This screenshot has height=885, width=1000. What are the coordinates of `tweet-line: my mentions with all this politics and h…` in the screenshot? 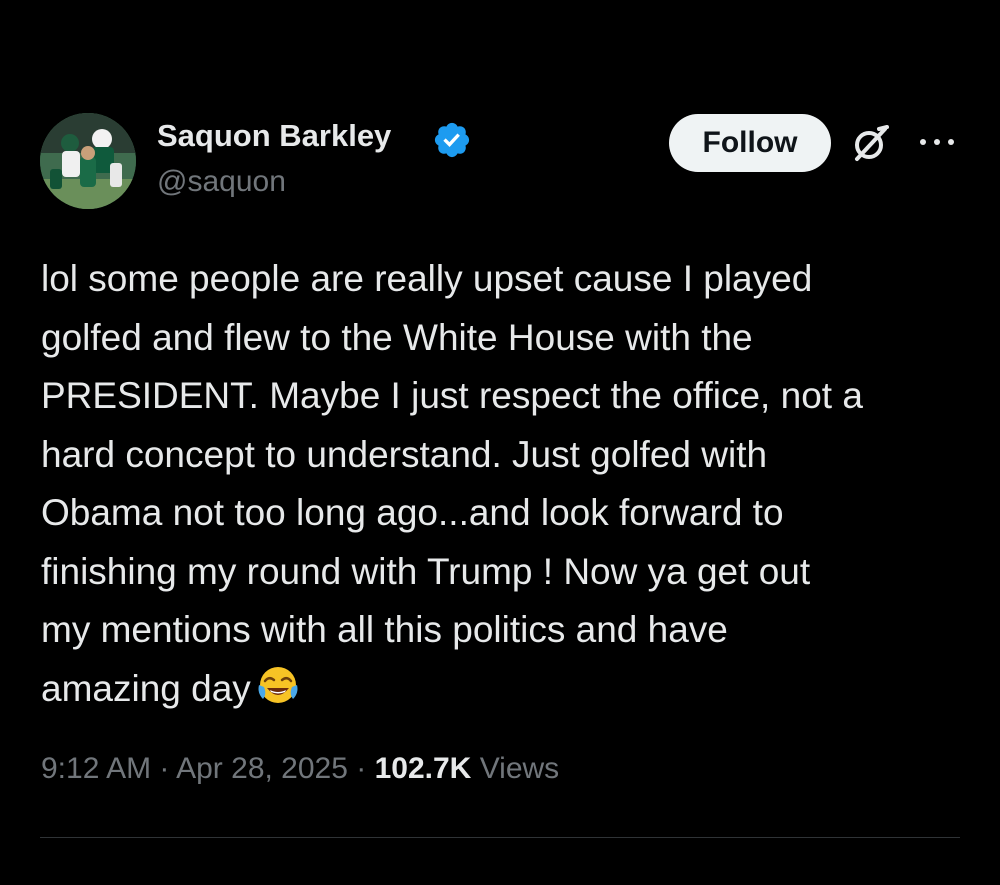 It's located at (384, 629).